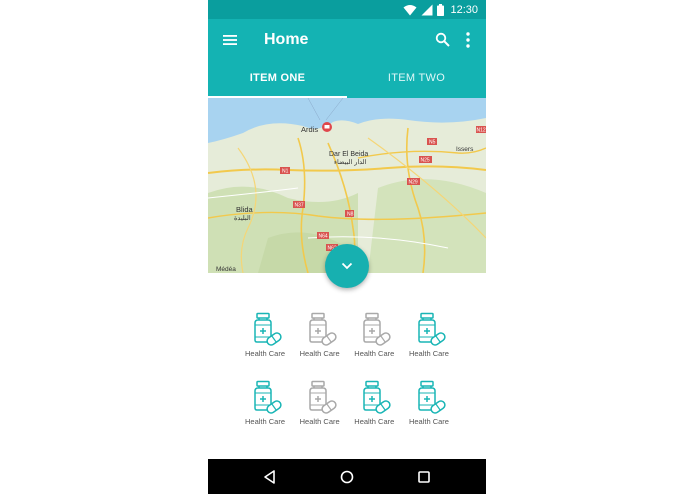 The image size is (695, 494). I want to click on status-icons: 12:30, so click(440, 9).